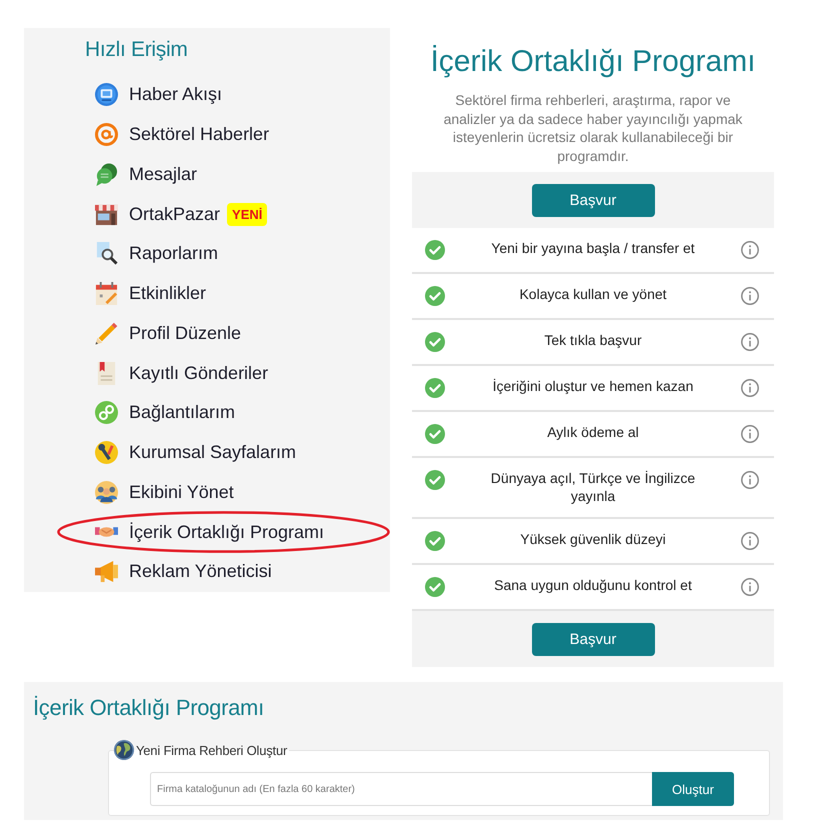 The image size is (826, 826). What do you see at coordinates (593, 62) in the screenshot?
I see `program-title: İçerik Ortaklığı Programı` at bounding box center [593, 62].